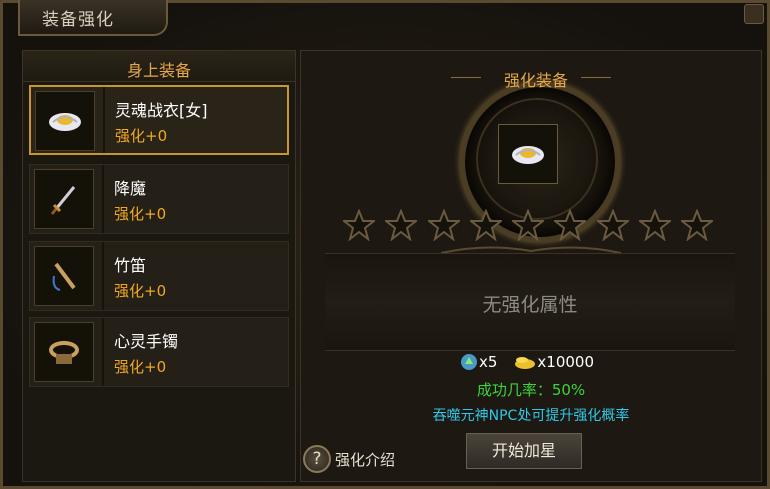 The image size is (770, 489). I want to click on flute-icon, so click(64, 276).